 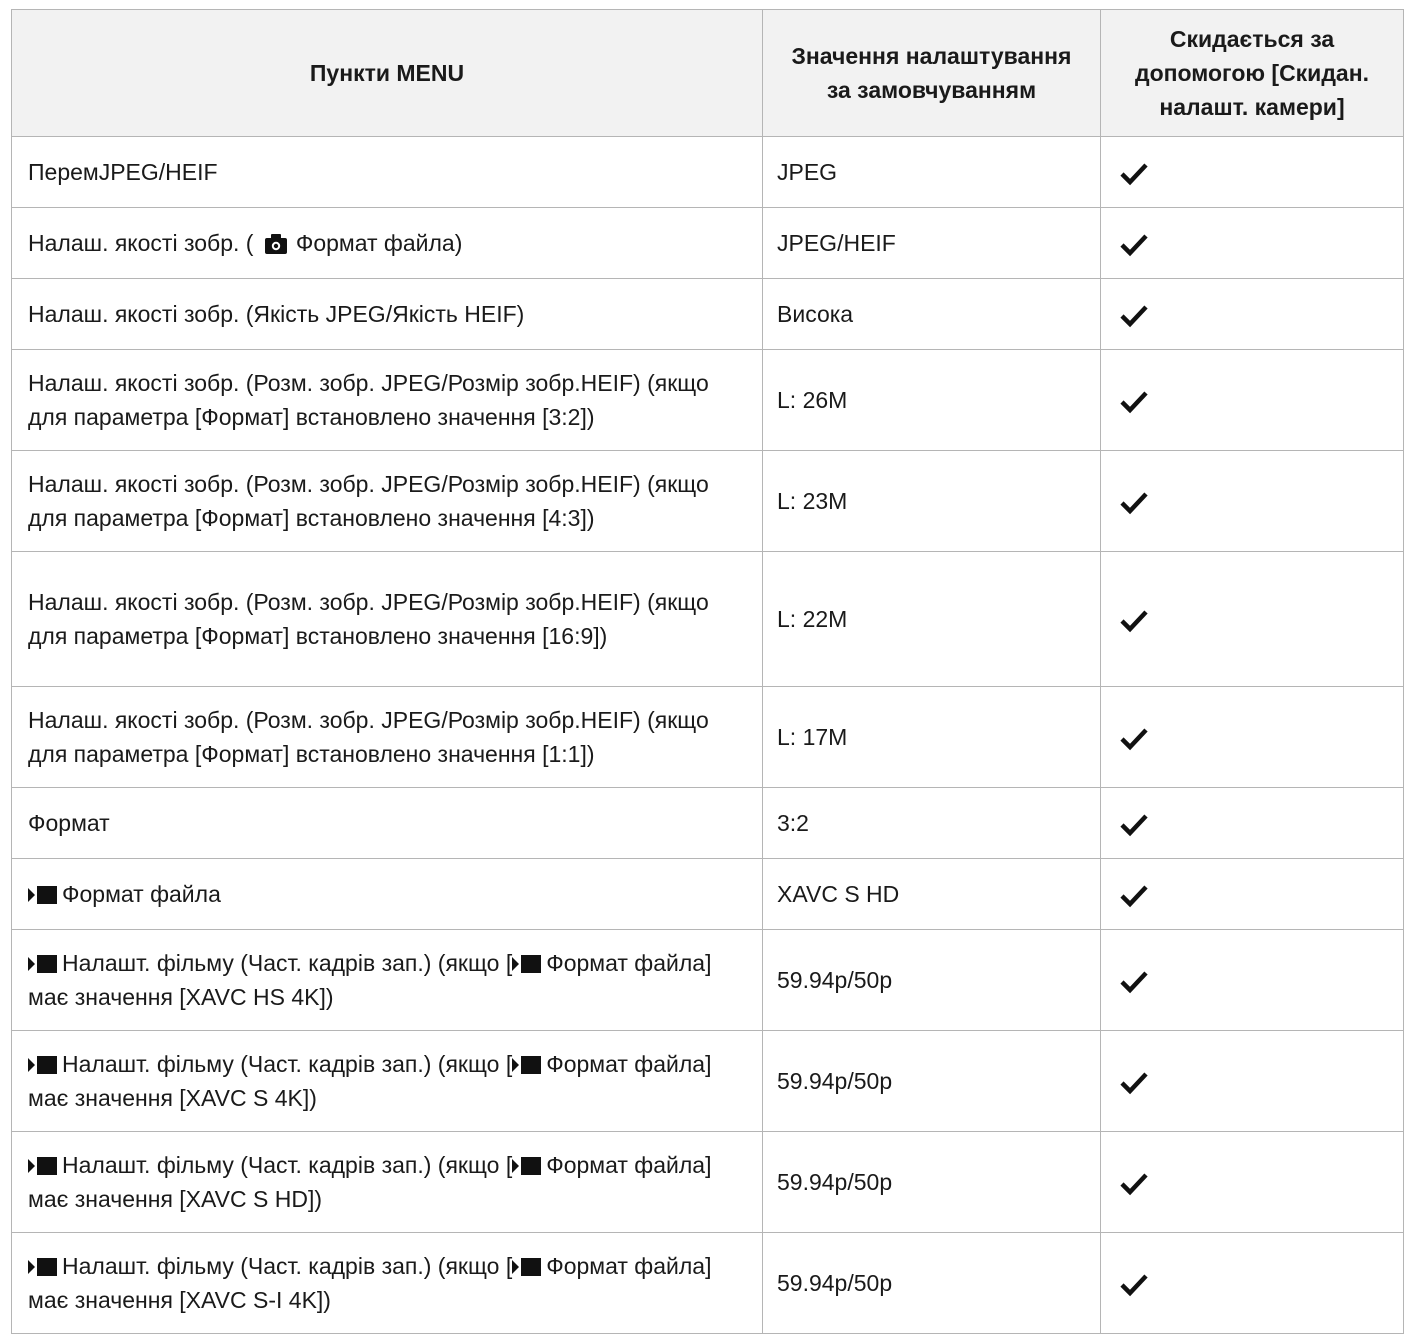 What do you see at coordinates (931, 619) in the screenshot?
I see `default-value-cell: L: 22M` at bounding box center [931, 619].